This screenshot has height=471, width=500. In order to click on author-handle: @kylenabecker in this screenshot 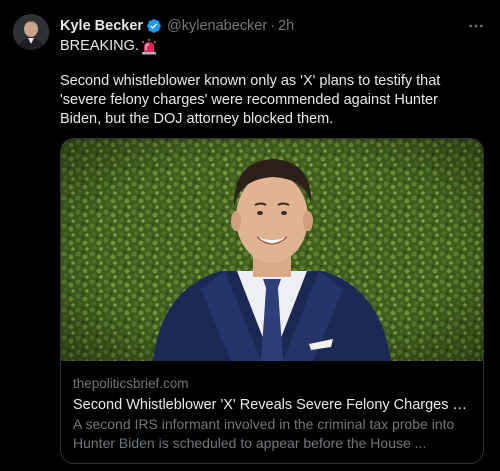, I will do `click(217, 26)`.